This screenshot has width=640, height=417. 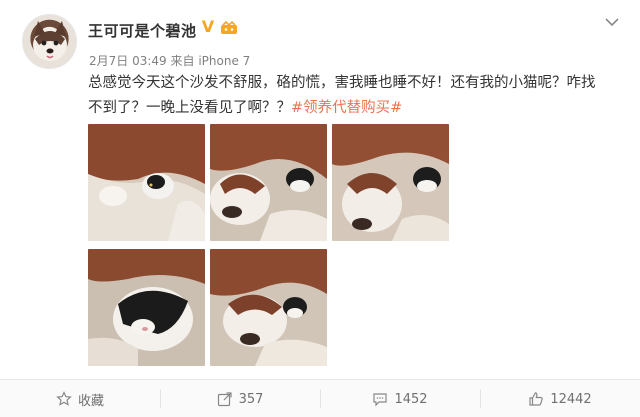 I want to click on comment-button: 1452, so click(x=400, y=398).